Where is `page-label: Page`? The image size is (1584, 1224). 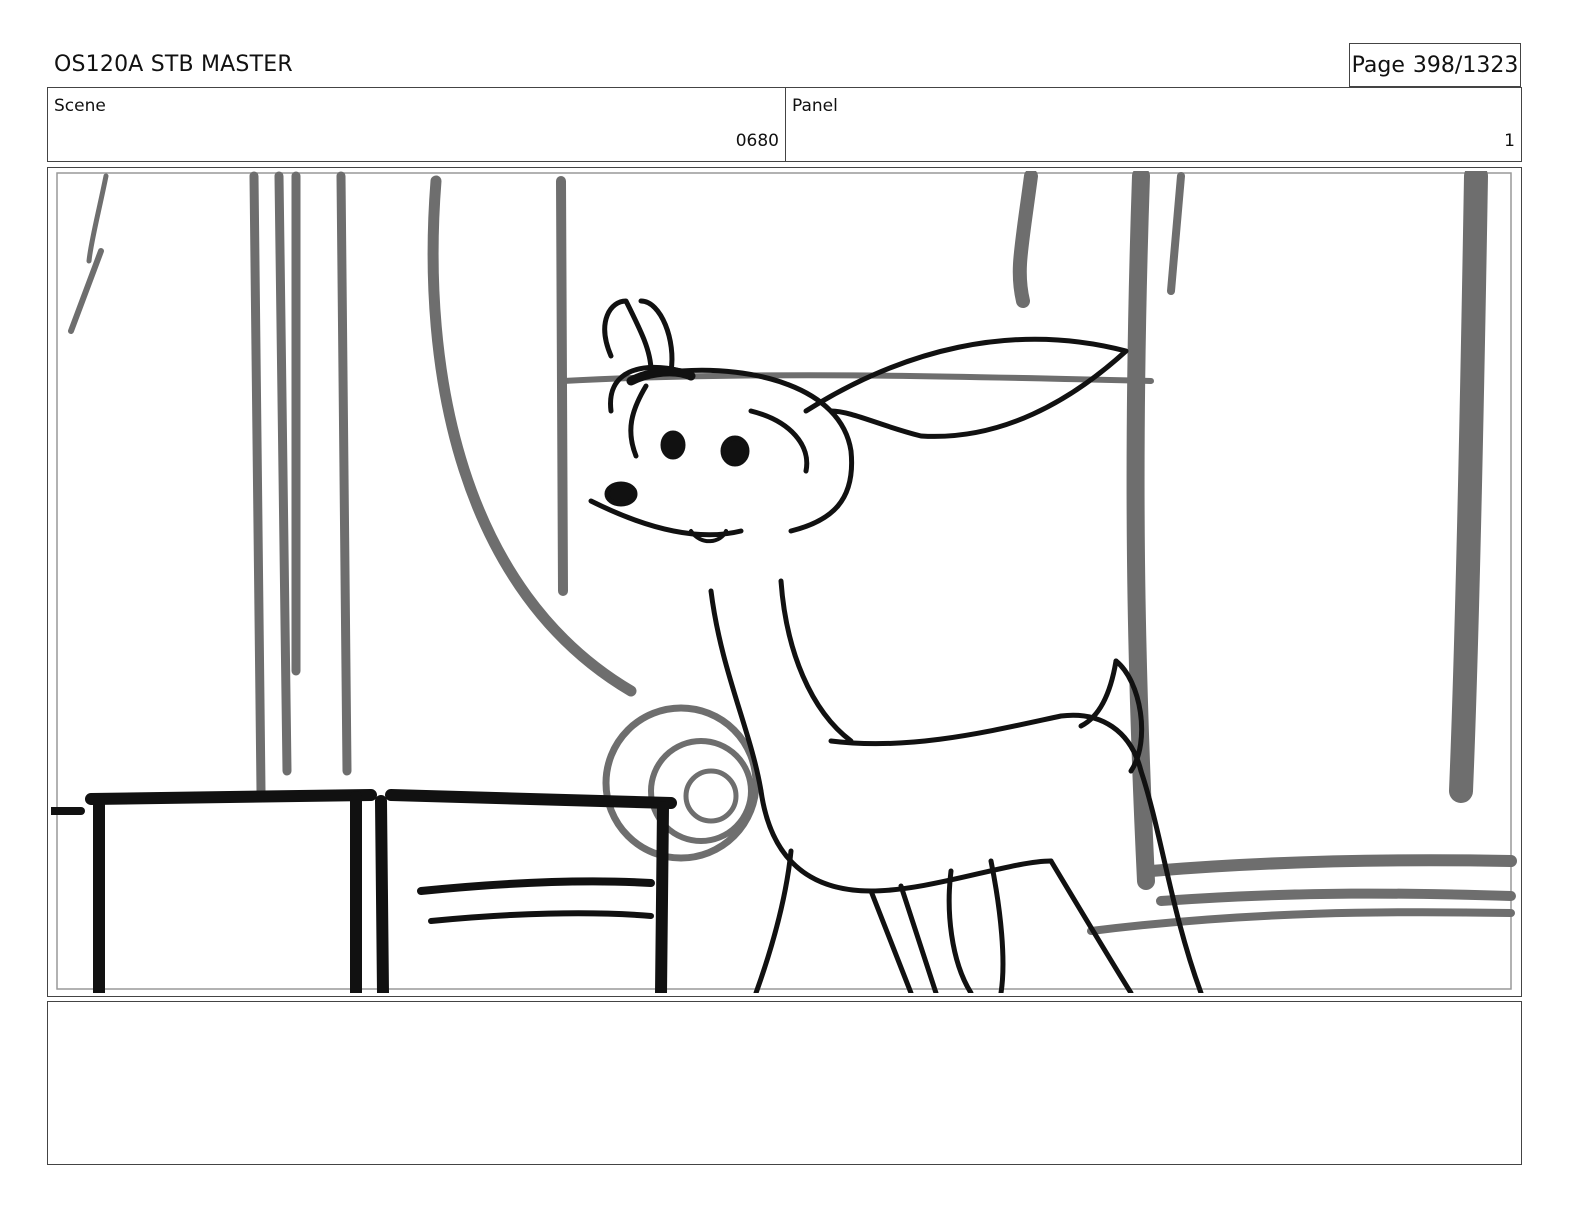 page-label: Page is located at coordinates (1378, 65).